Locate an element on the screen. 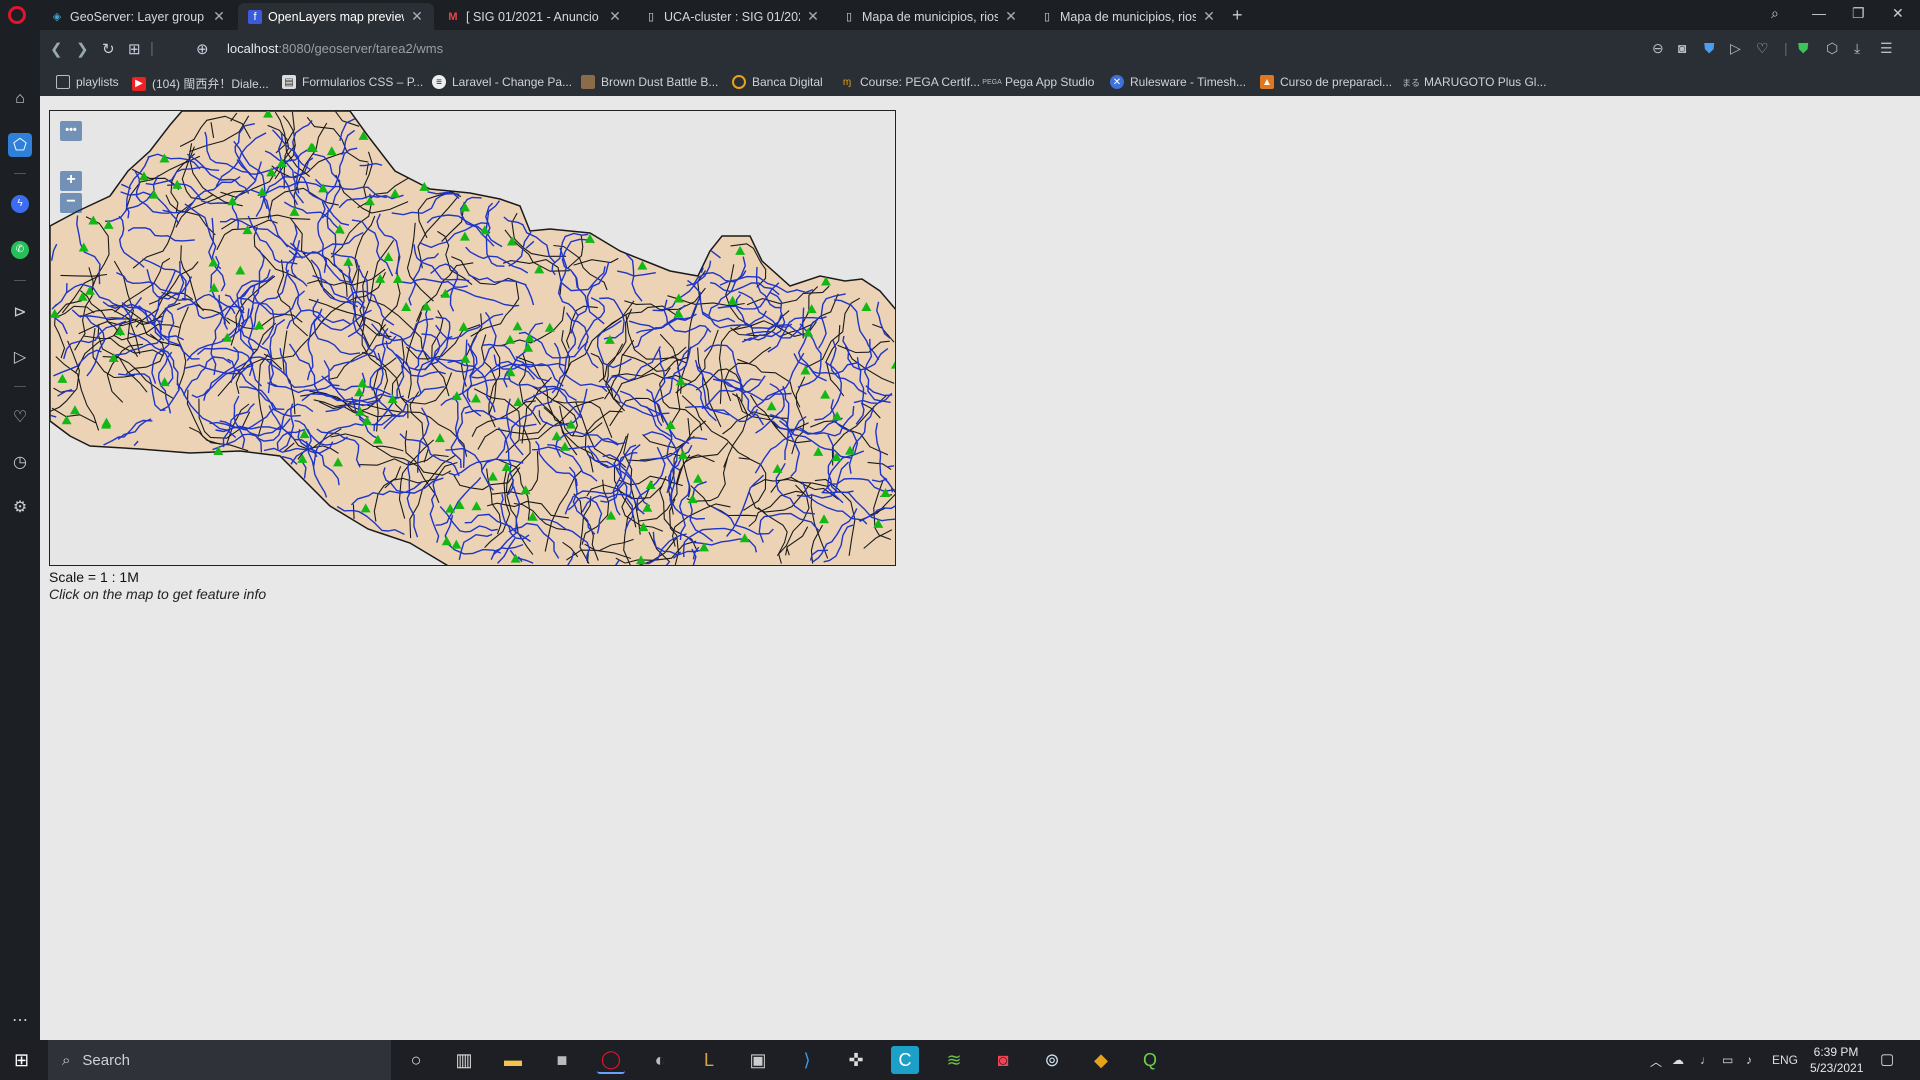 This screenshot has height=1080, width=1920. volume-icon: ♪ is located at coordinates (1749, 1060).